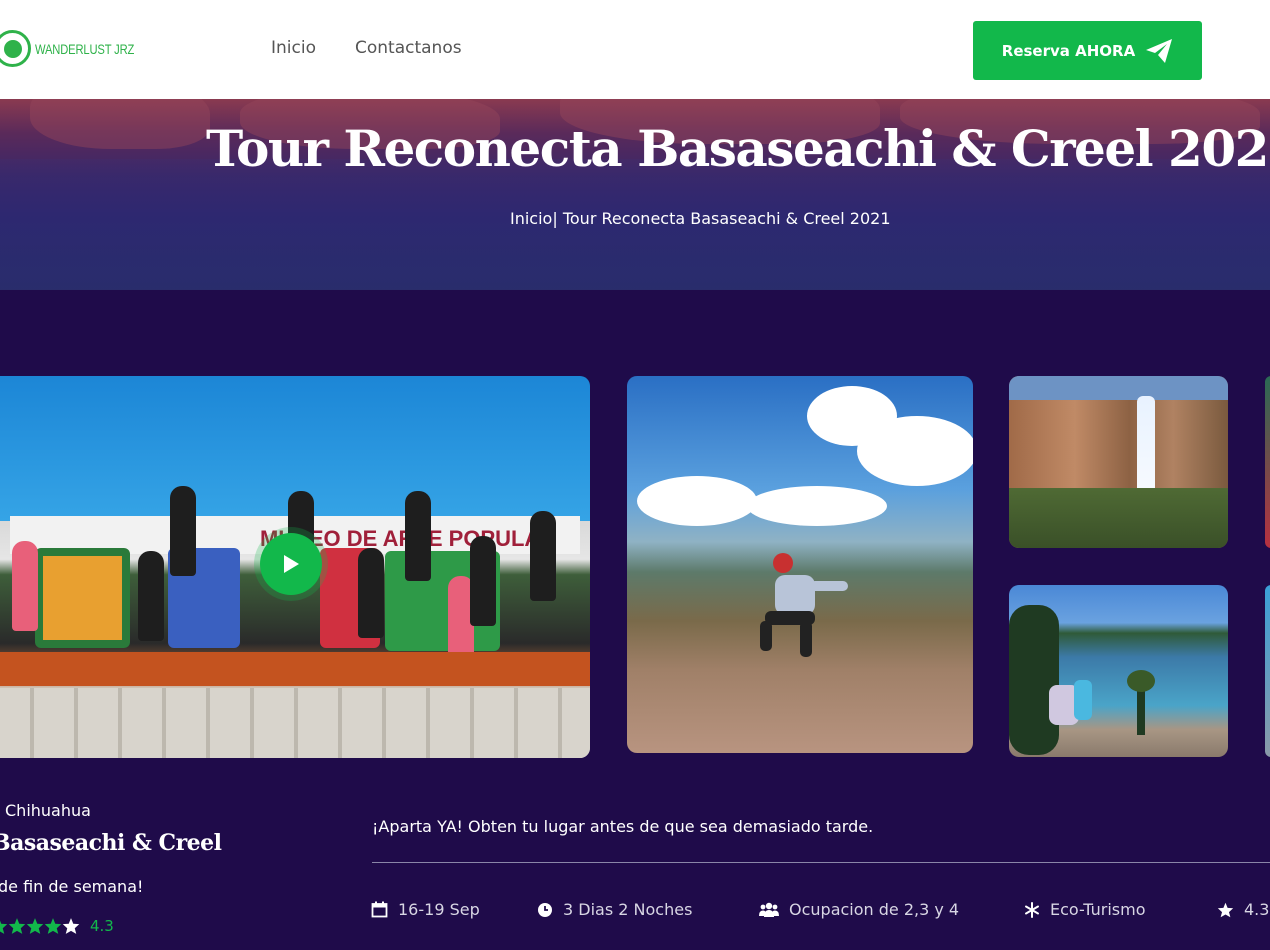  I want to click on gallery-photo-partial-bottom, so click(1267, 671).